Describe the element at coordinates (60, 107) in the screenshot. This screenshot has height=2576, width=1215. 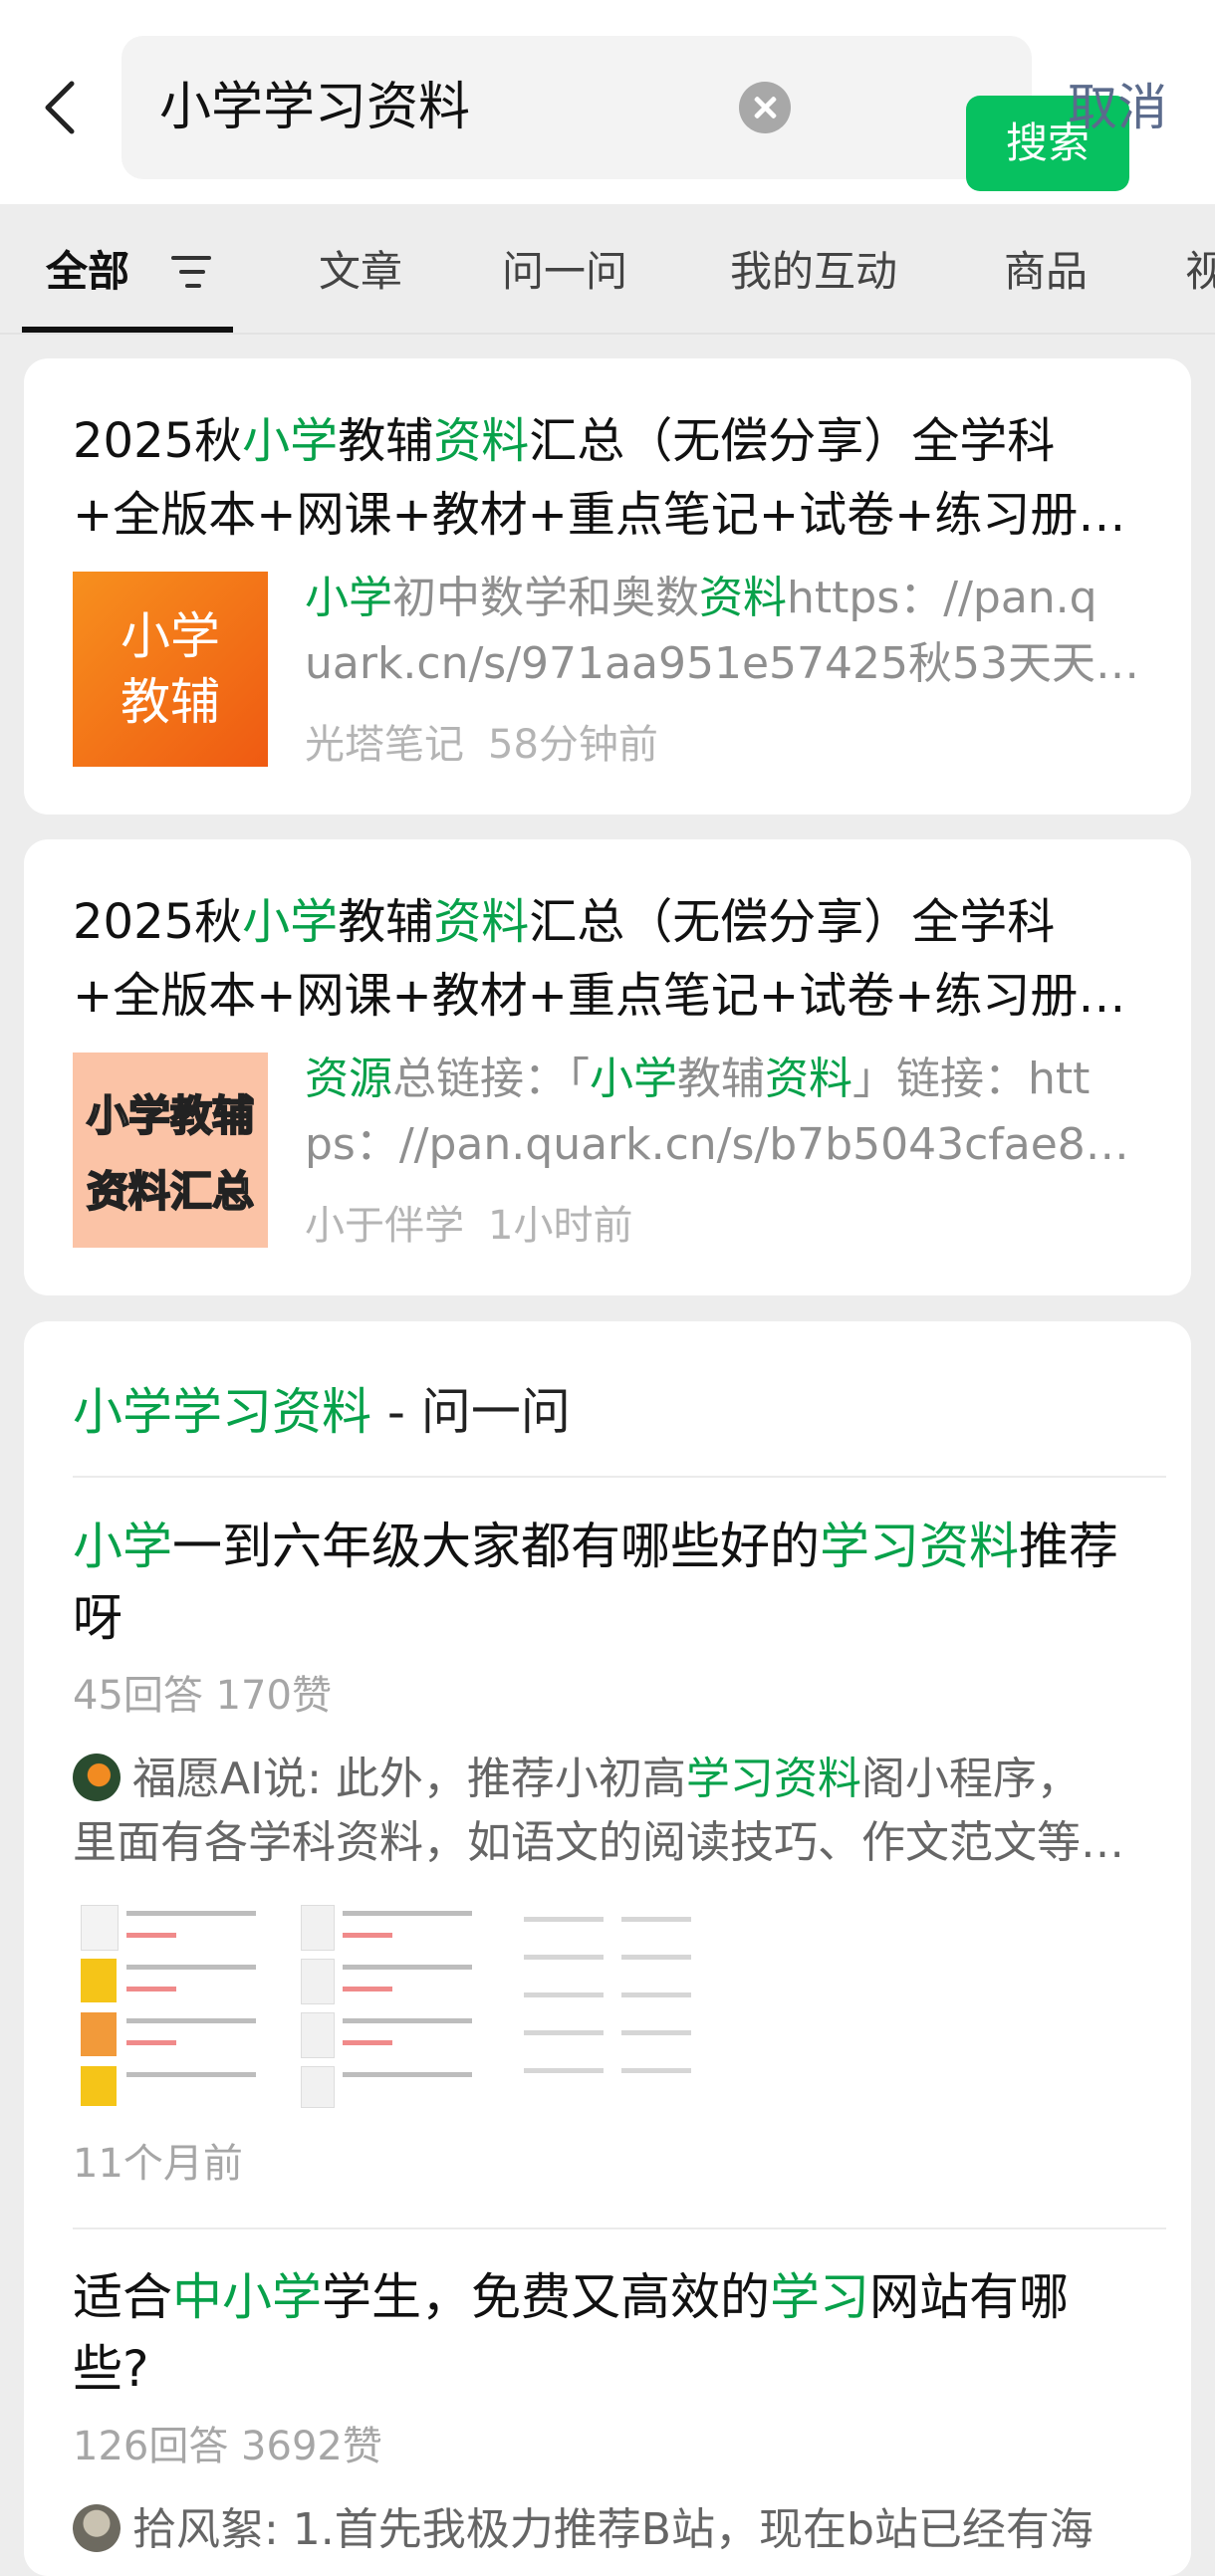
I see `back-arrow-icon` at that location.